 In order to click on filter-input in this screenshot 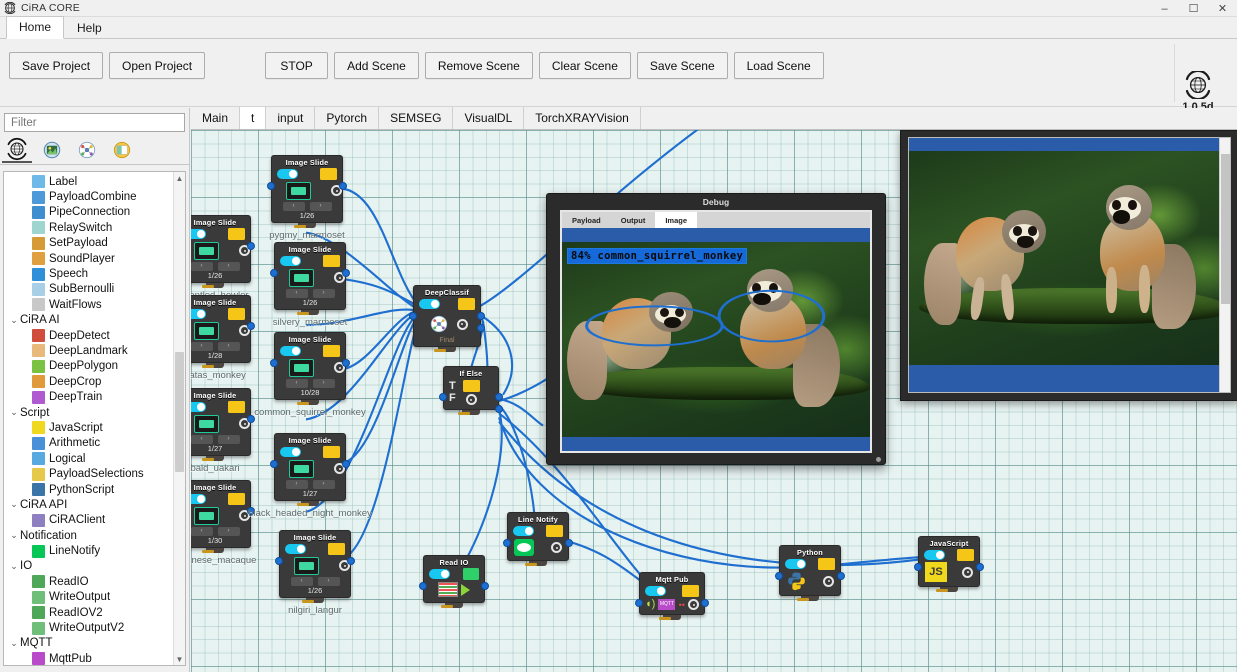, I will do `click(94, 122)`.